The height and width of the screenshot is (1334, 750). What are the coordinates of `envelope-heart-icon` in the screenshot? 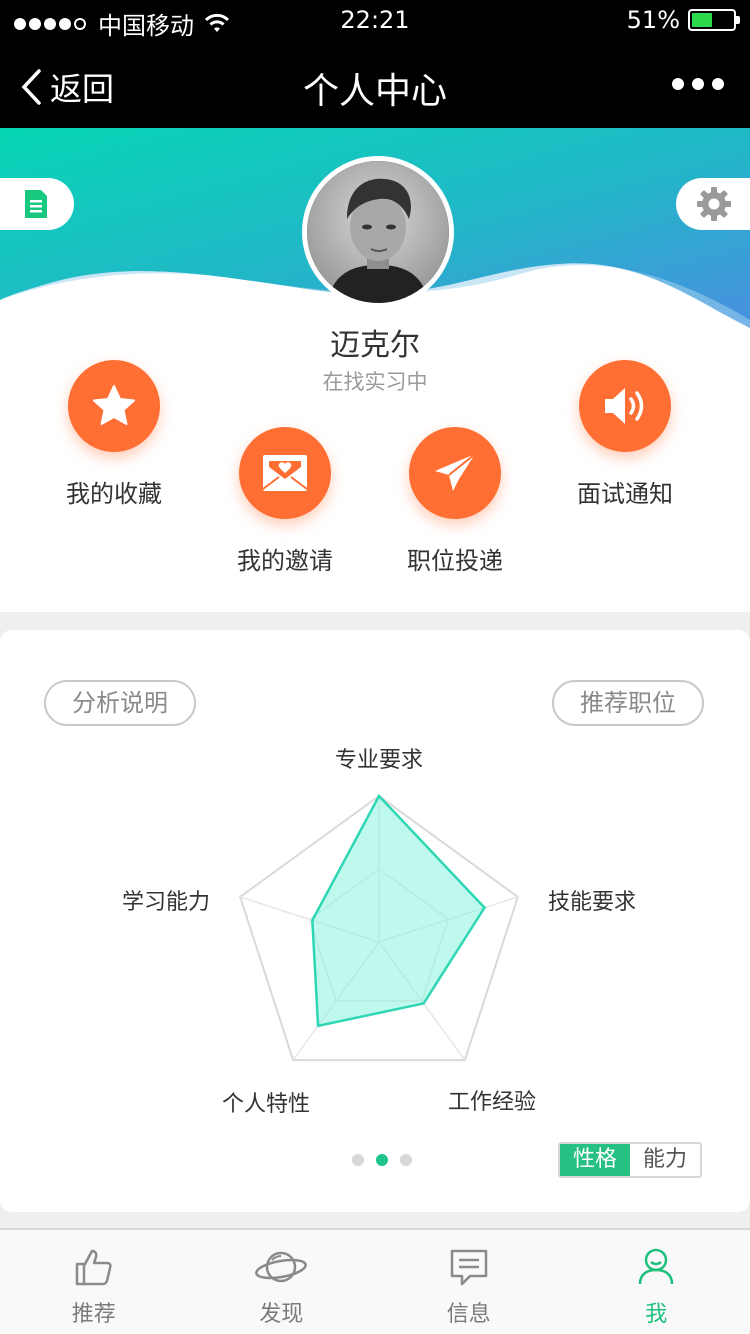 It's located at (285, 473).